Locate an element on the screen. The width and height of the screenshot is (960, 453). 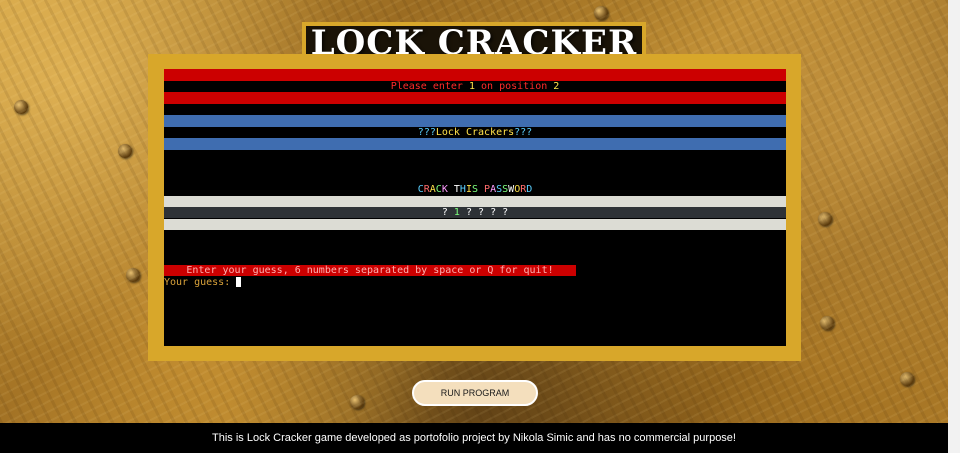
banner-line: ???Lock Crackers??? is located at coordinates (475, 132).